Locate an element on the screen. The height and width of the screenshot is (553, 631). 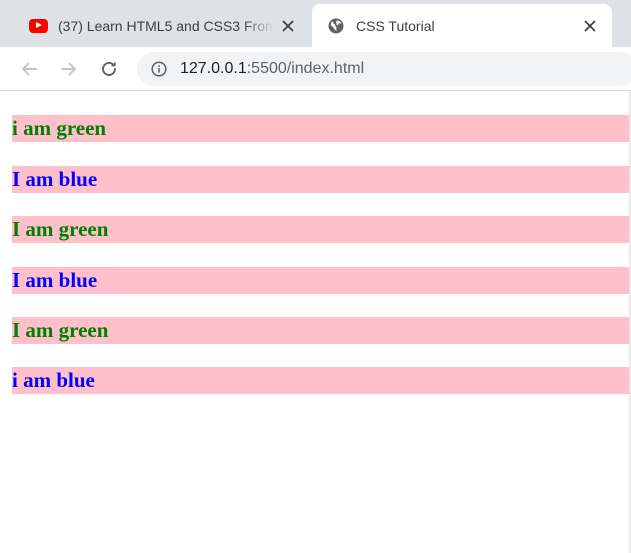
green-text-line: i am green is located at coordinates (321, 128).